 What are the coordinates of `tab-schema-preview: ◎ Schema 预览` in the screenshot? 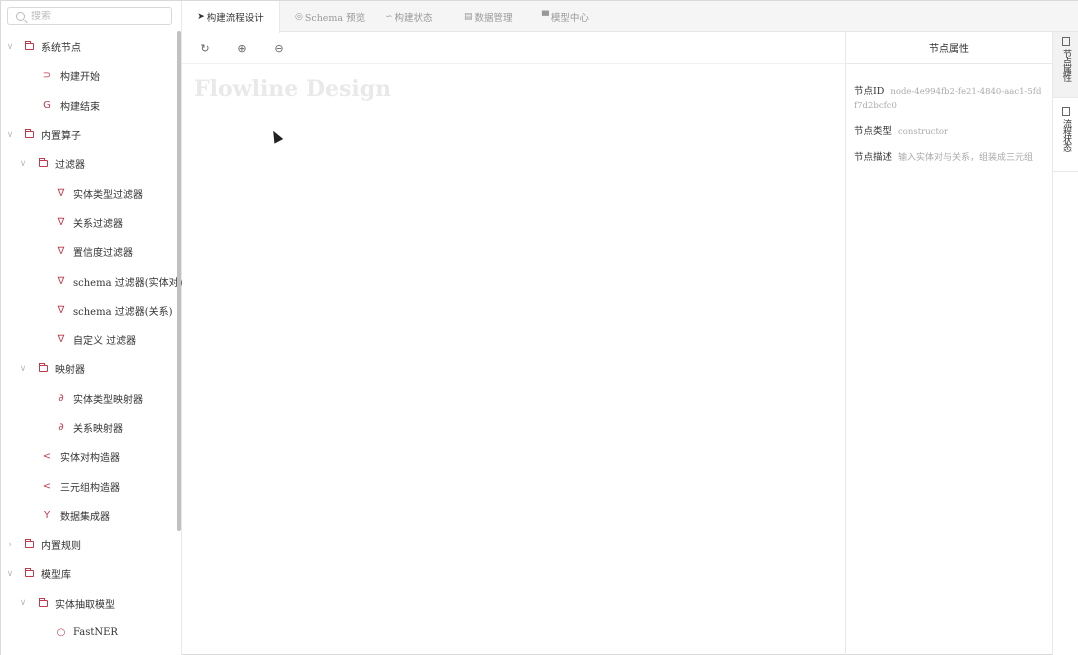 It's located at (330, 16).